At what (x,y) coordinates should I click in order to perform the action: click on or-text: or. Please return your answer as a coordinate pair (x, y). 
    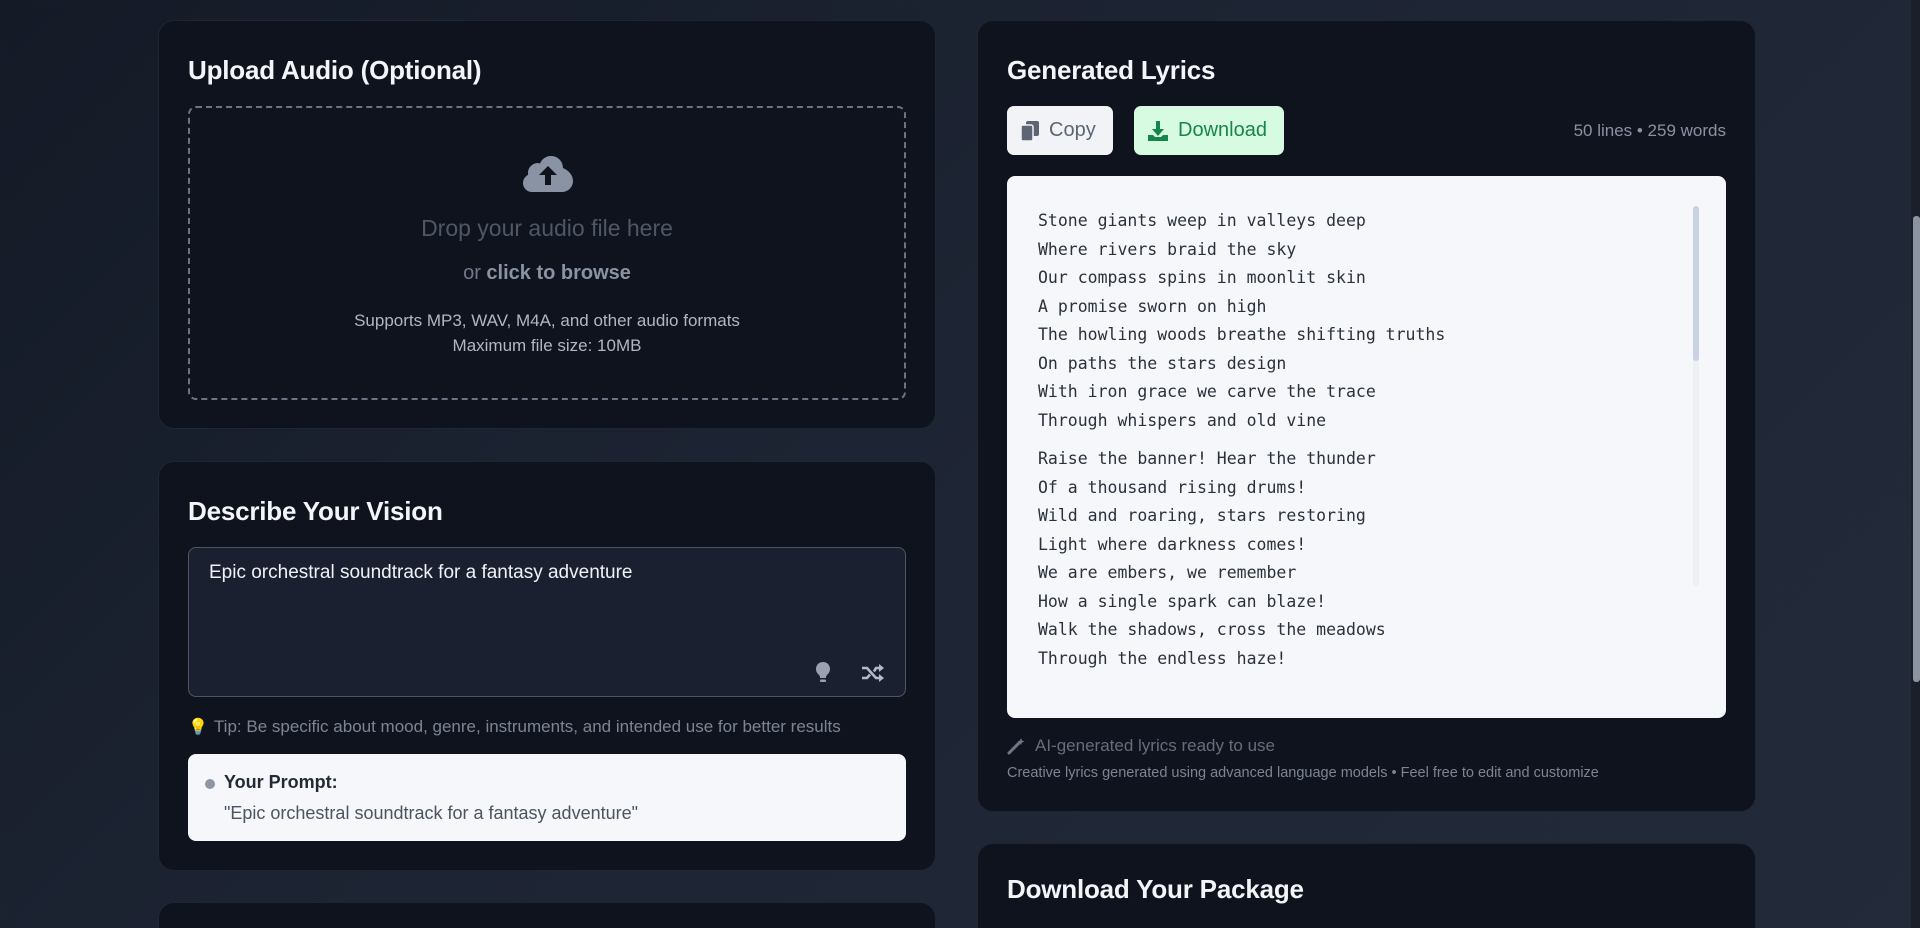
    Looking at the image, I should click on (475, 273).